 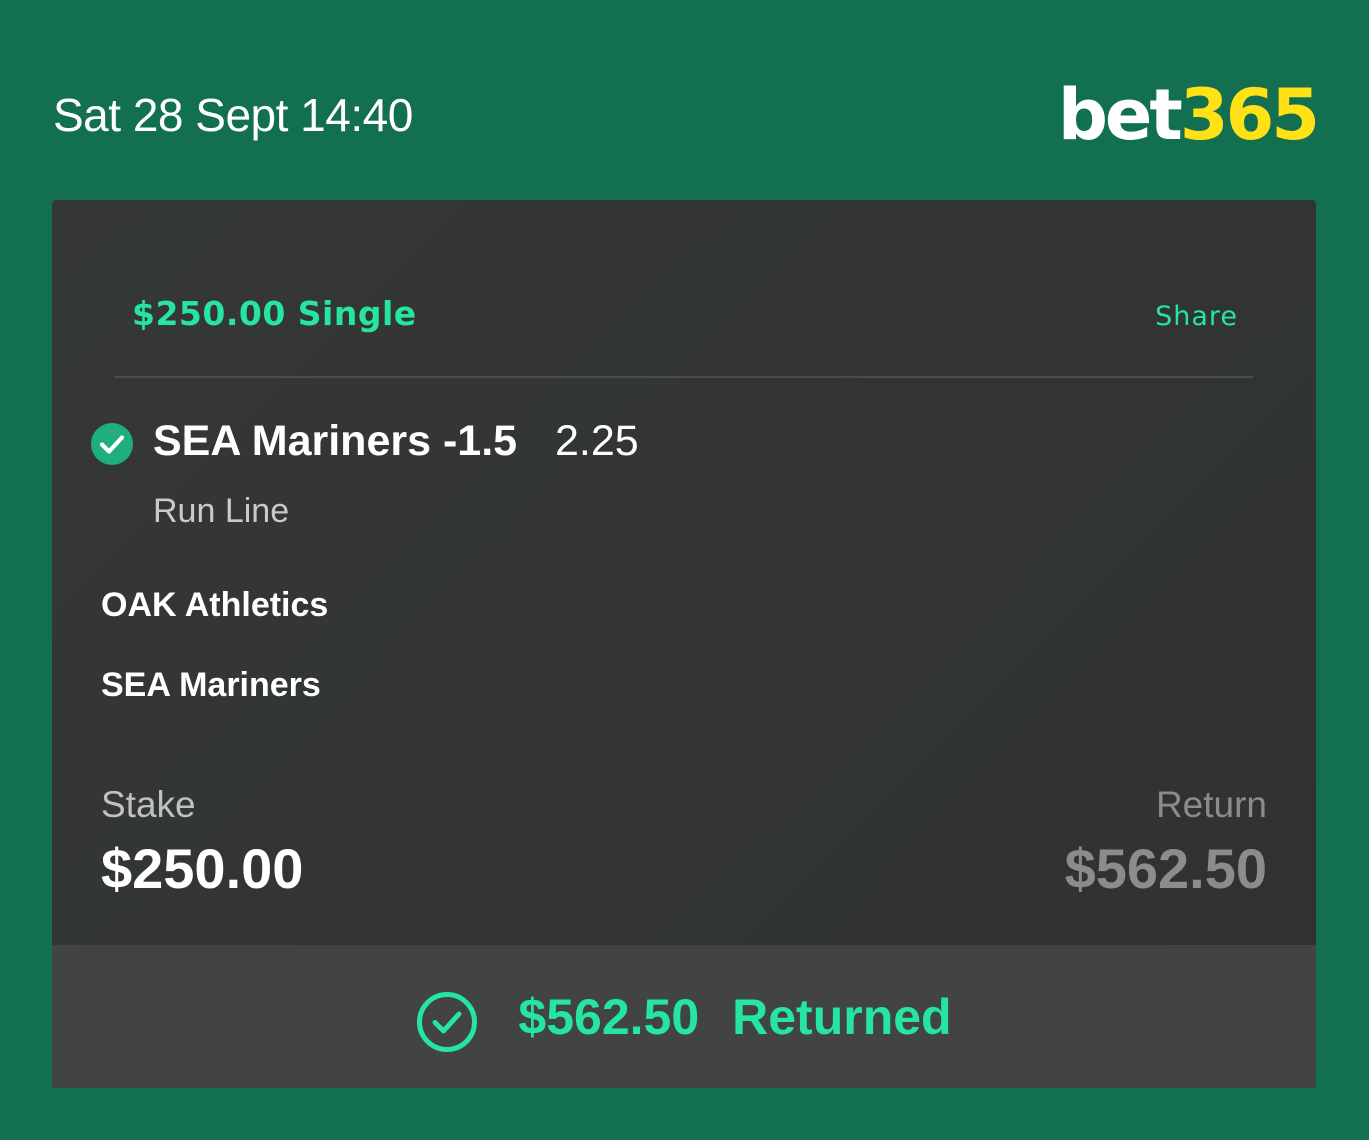 I want to click on bet-title: $250.00 Single, so click(x=274, y=313).